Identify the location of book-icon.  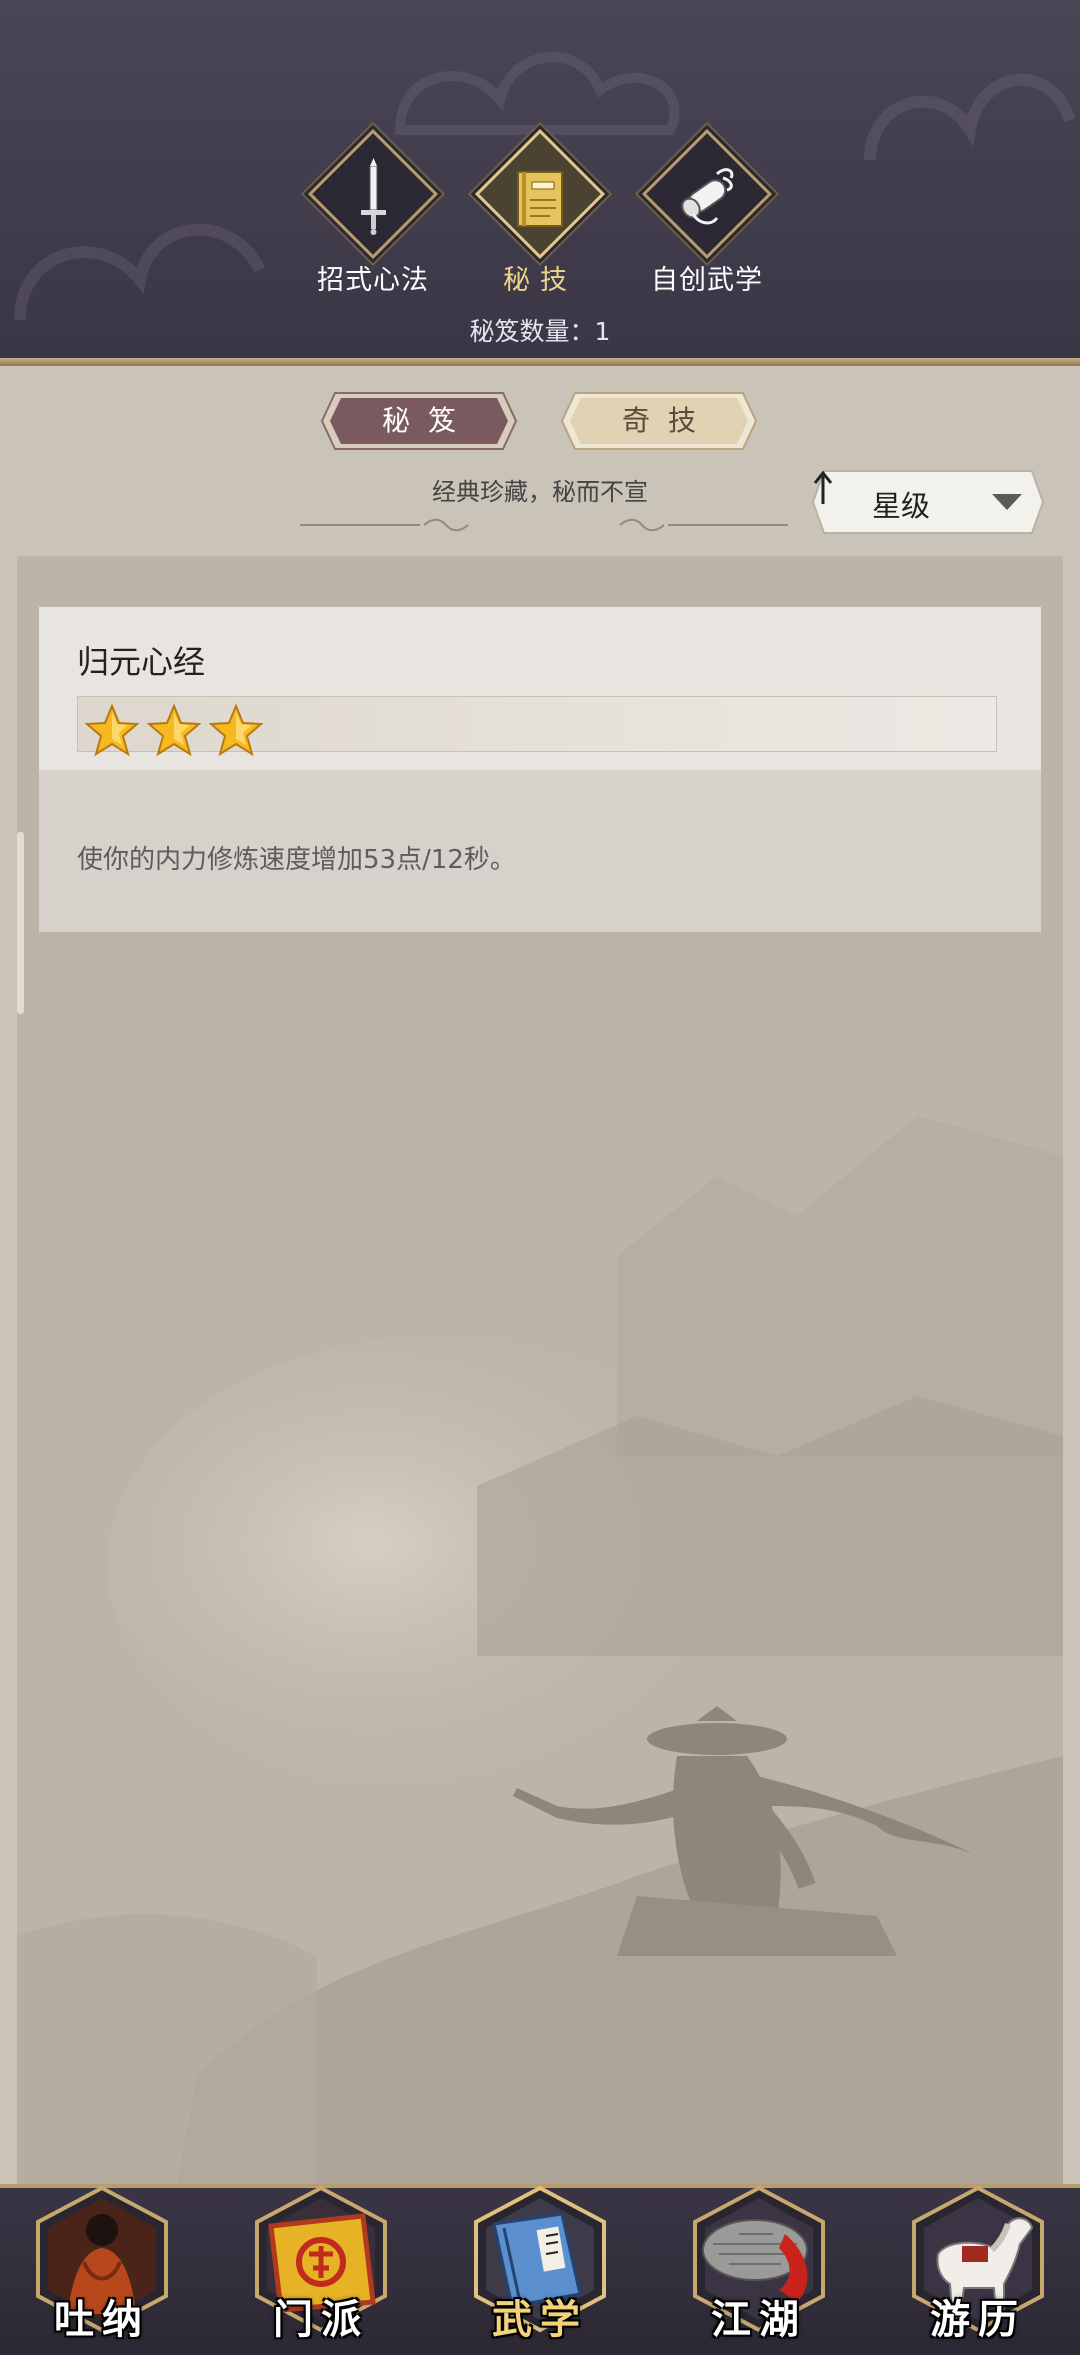
(540, 199).